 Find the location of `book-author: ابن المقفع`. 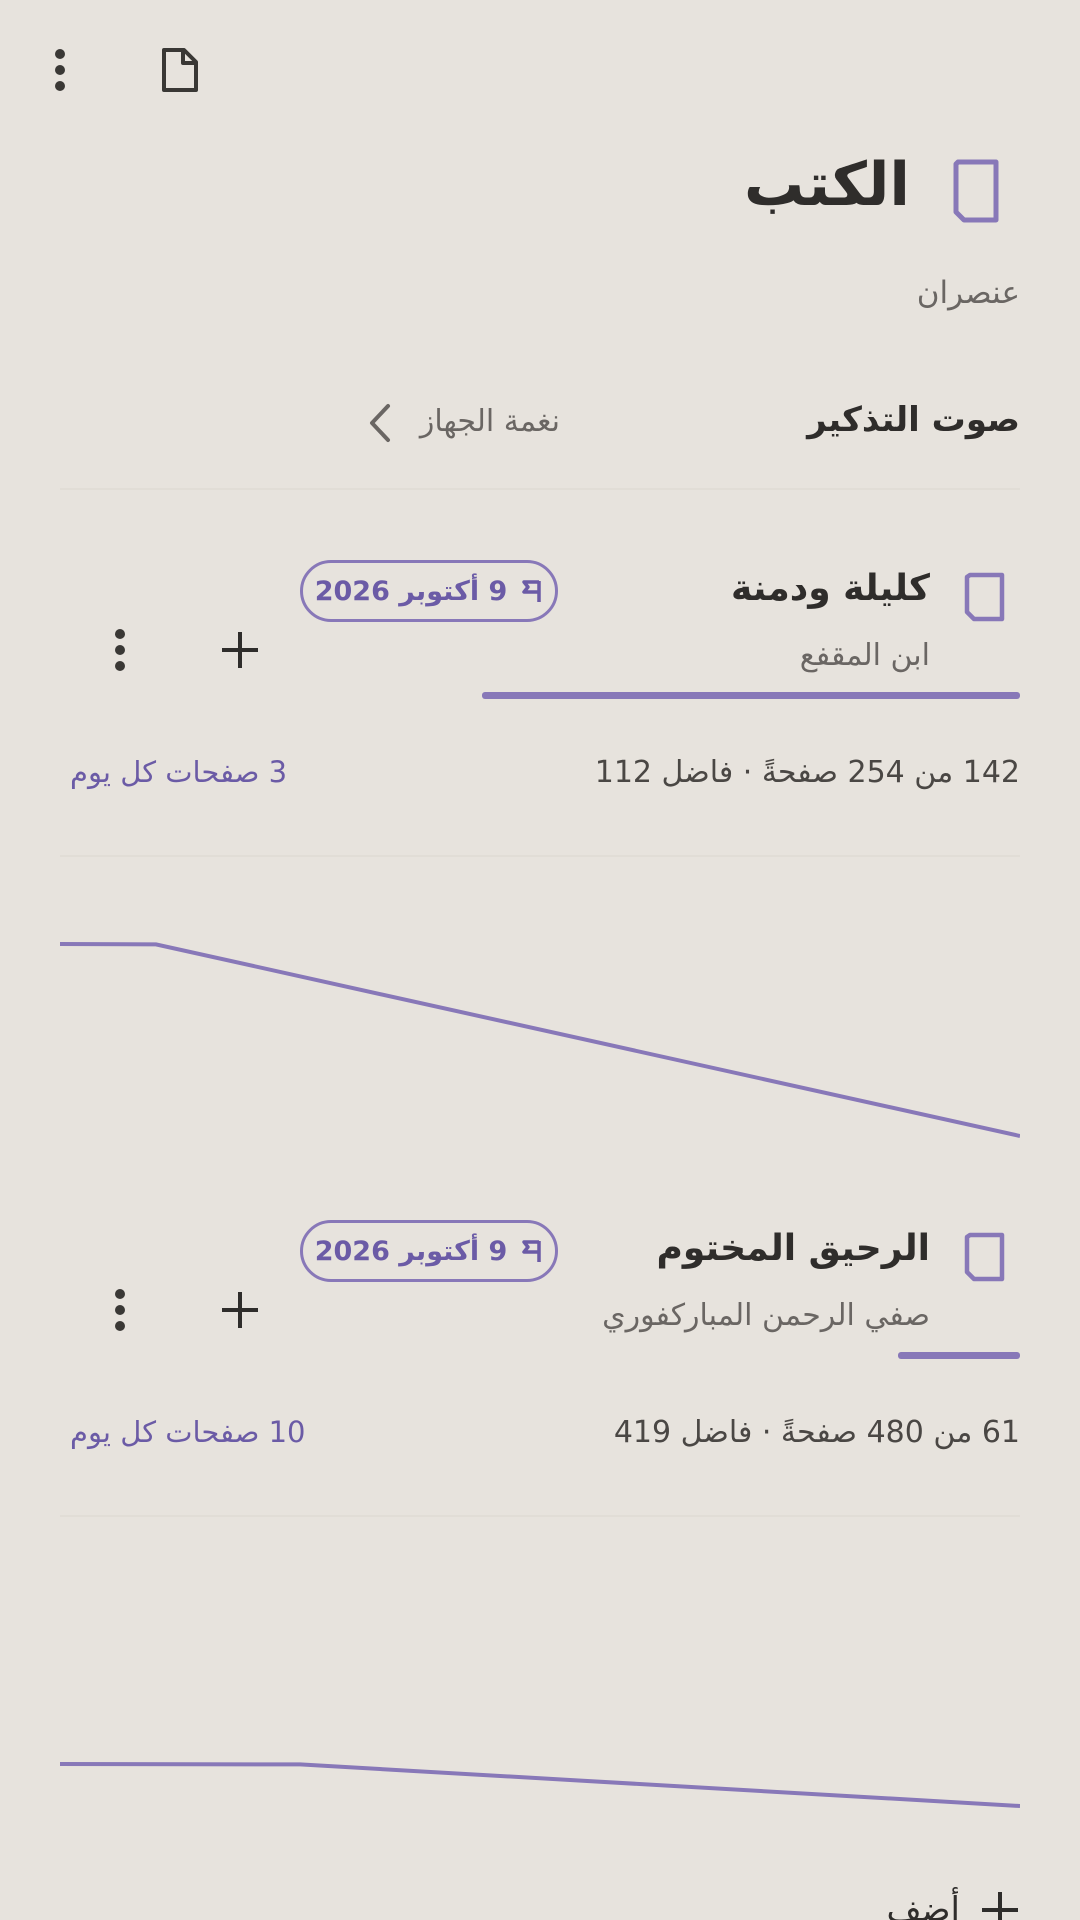

book-author: ابن المقفع is located at coordinates (864, 655).